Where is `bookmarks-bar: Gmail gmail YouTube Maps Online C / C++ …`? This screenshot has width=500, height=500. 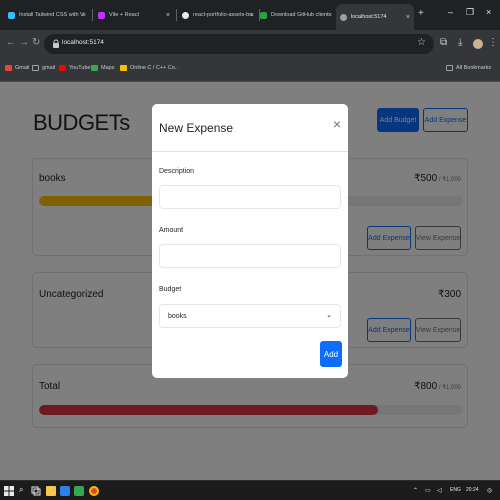
bookmarks-bar: Gmail gmail YouTube Maps Online C / C++ … is located at coordinates (250, 70).